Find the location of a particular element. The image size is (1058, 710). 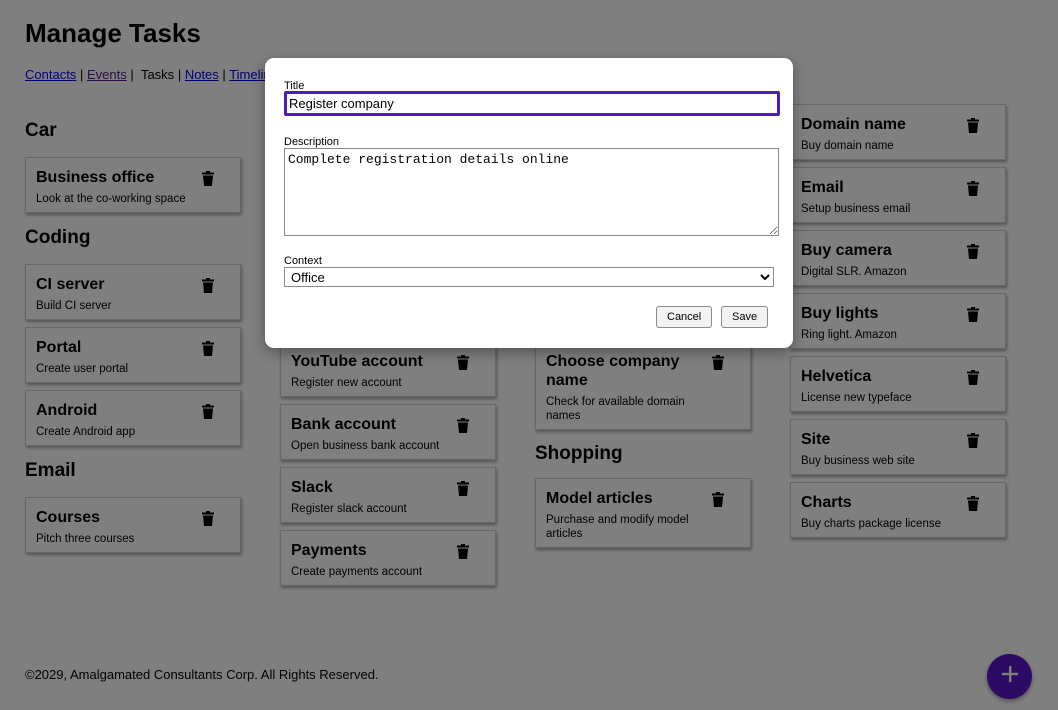

description-textarea: Complete registration details online is located at coordinates (531, 192).